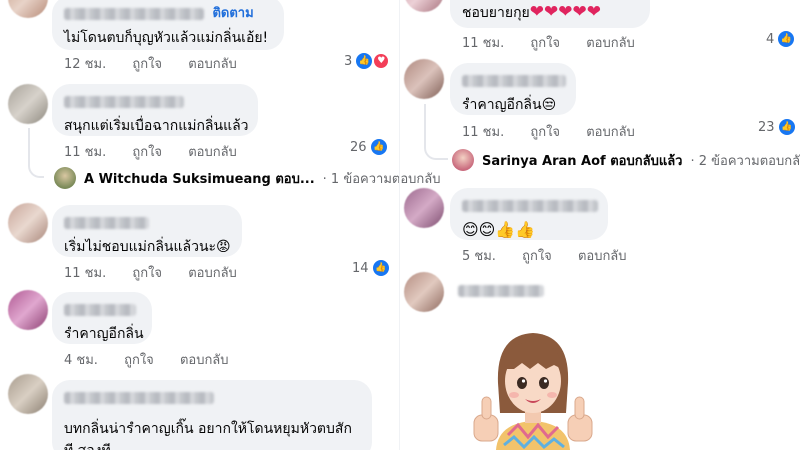 The image size is (800, 450). I want to click on reply-author: Sarinya Aran Aof ตอบกลับแล้ว, so click(582, 160).